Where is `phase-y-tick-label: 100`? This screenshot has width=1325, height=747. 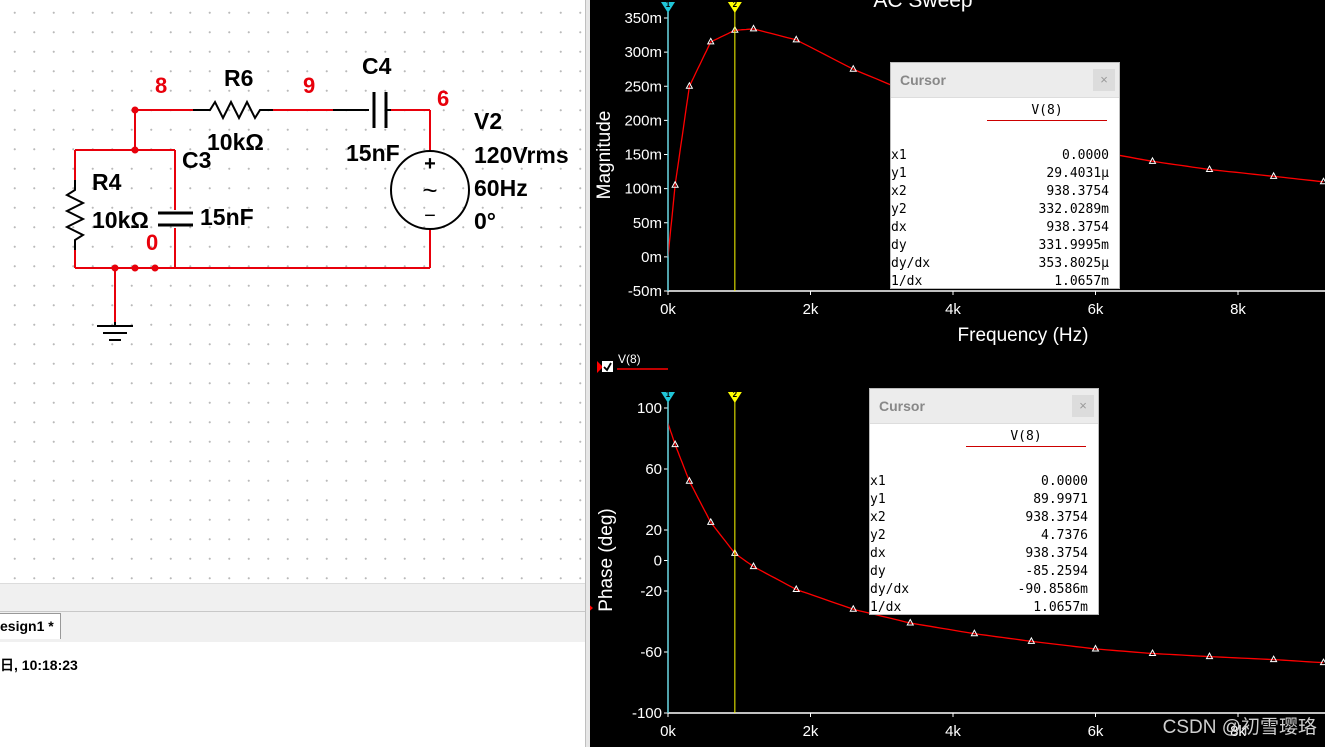
phase-y-tick-label: 100 is located at coordinates (649, 408).